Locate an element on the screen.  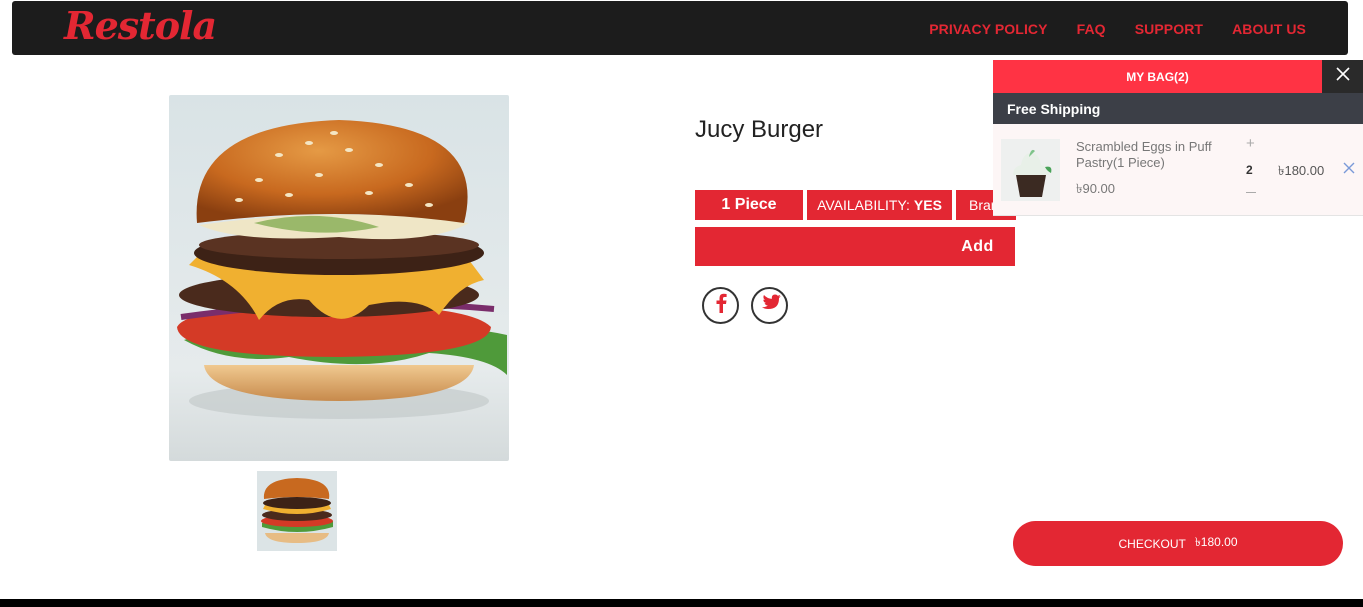
availability-value: YES is located at coordinates (927, 205).